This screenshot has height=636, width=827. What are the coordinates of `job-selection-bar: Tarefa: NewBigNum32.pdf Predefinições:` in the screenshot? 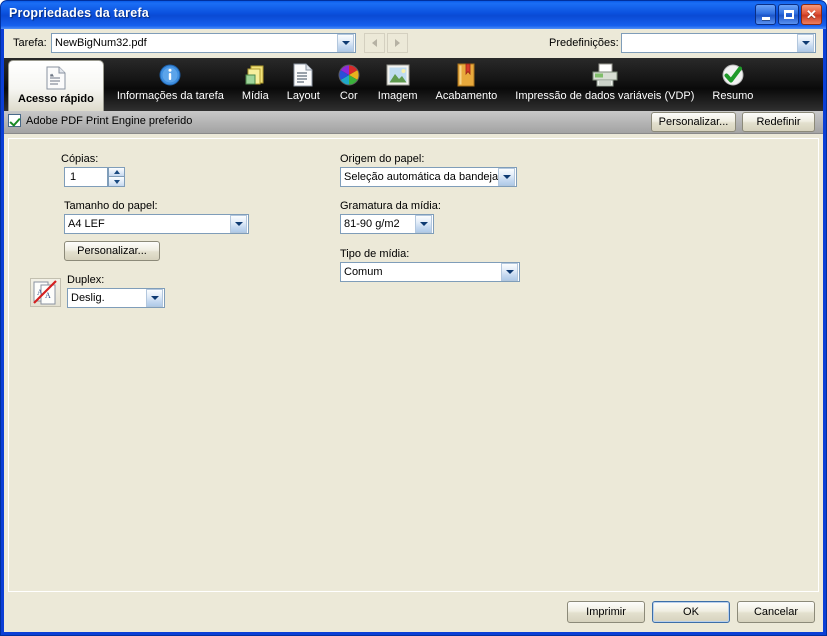 It's located at (413, 43).